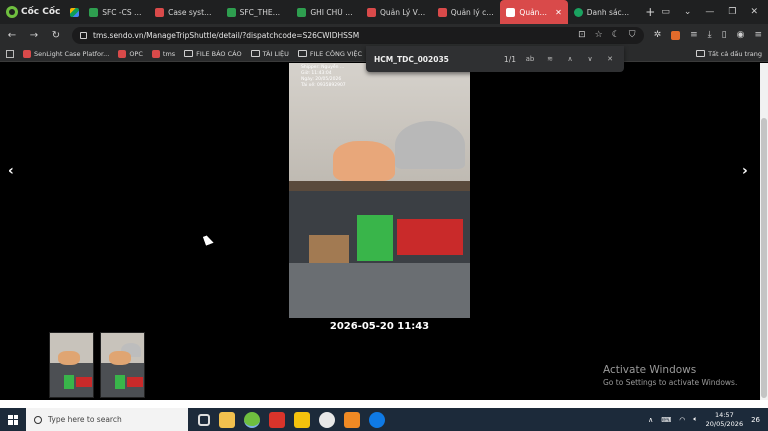  What do you see at coordinates (38, 419) in the screenshot?
I see `search-icon` at bounding box center [38, 419].